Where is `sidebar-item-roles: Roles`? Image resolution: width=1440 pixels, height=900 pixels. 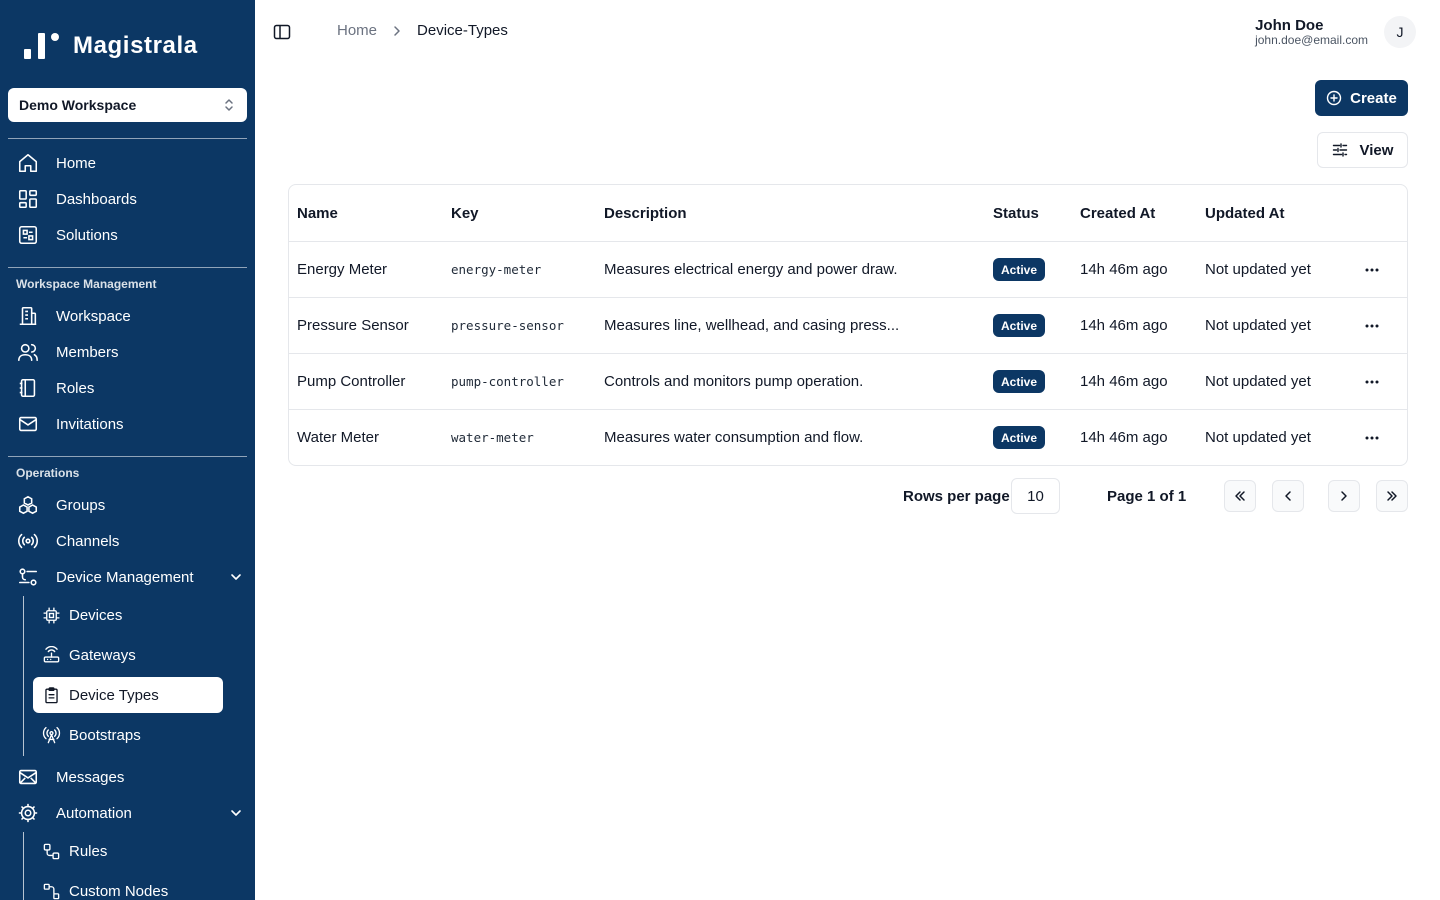 sidebar-item-roles: Roles is located at coordinates (130, 388).